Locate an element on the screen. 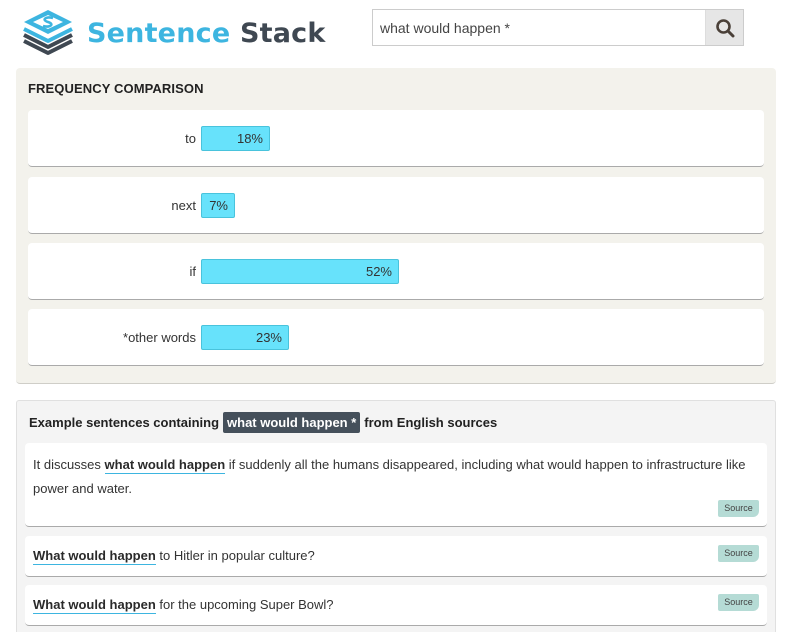 The image size is (791, 632). frequency-bar: 7% is located at coordinates (218, 205).